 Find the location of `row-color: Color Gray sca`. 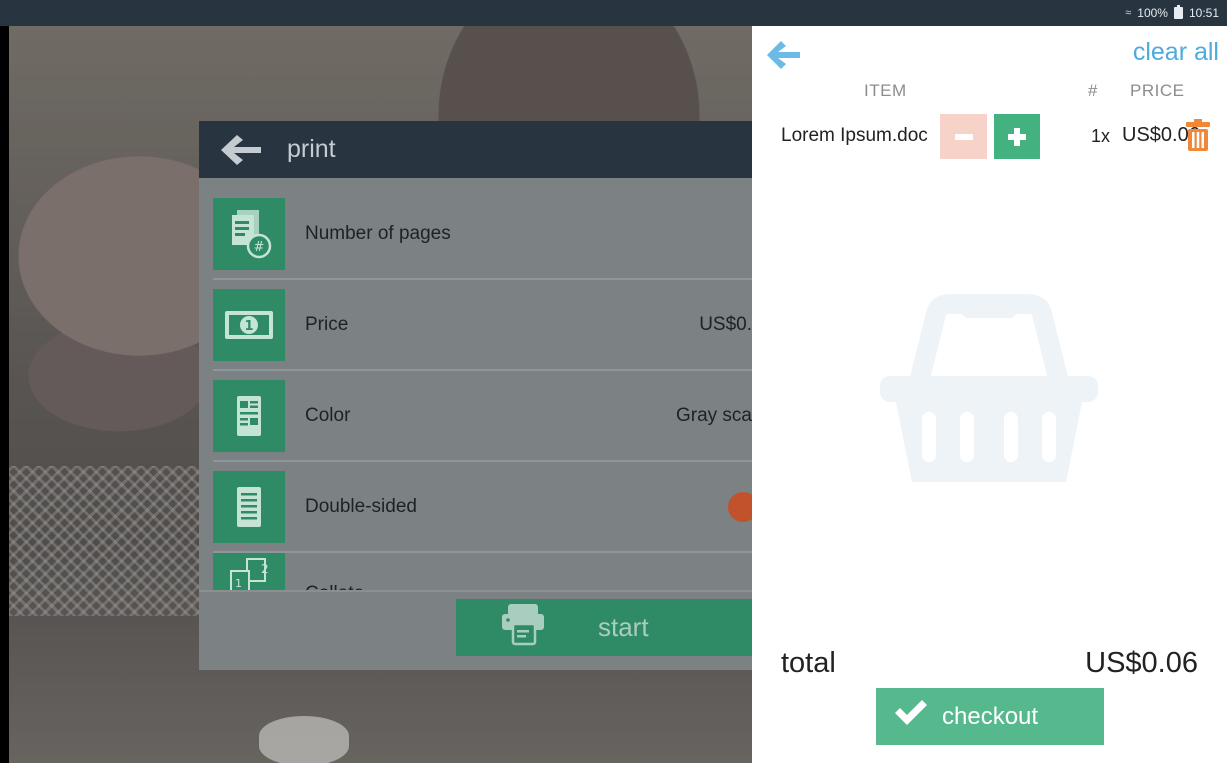

row-color: Color Gray sca is located at coordinates (482, 416).